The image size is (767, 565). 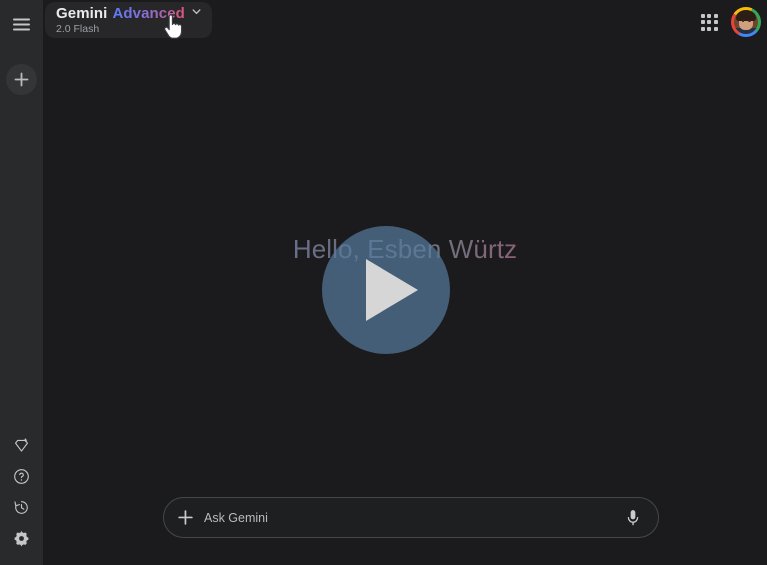 I want to click on avatar, so click(x=746, y=22).